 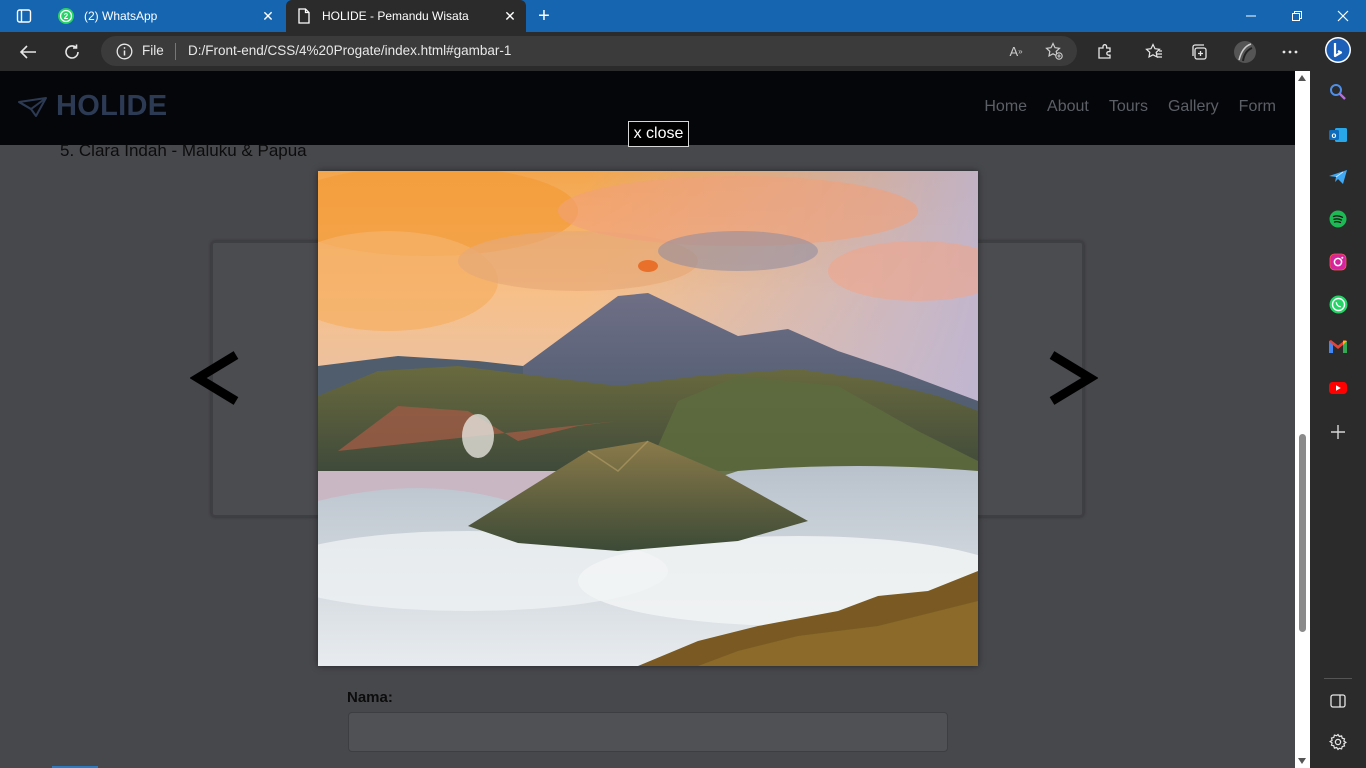 I want to click on gmail-icon, so click(x=1338, y=346).